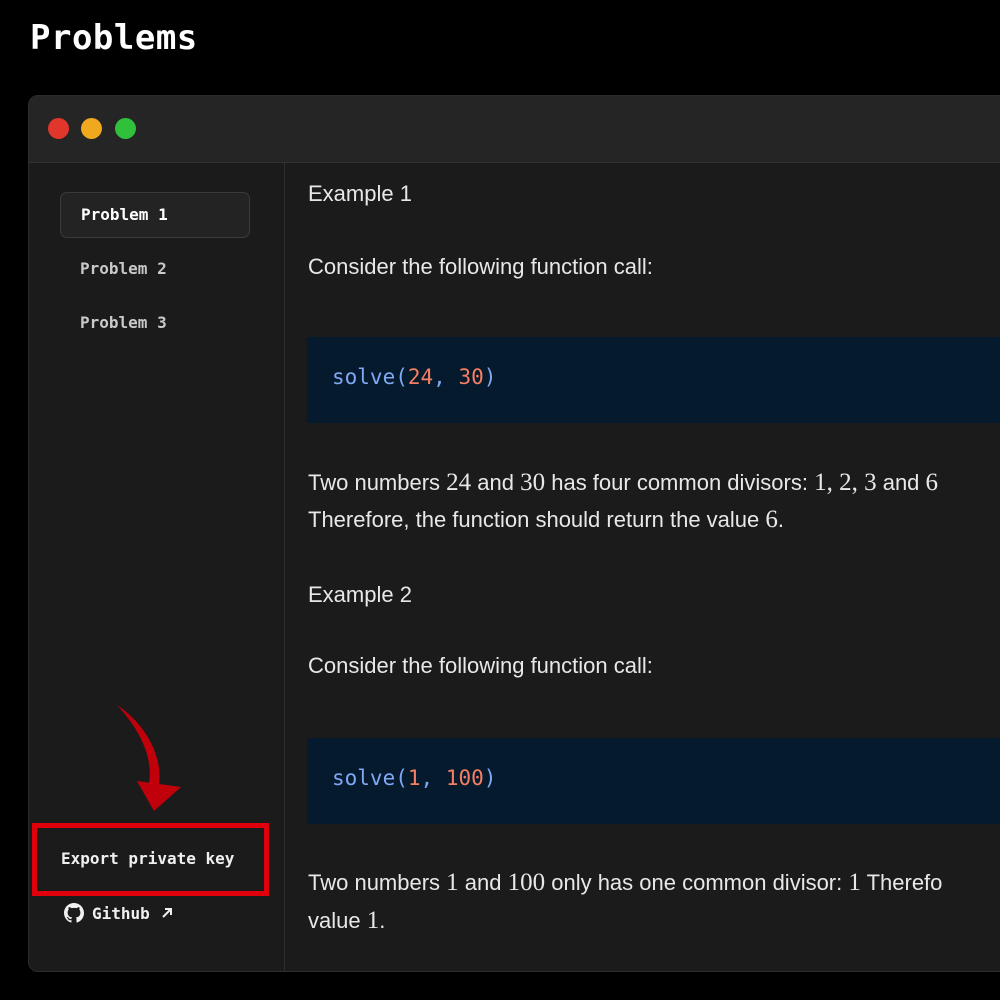  Describe the element at coordinates (125, 128) in the screenshot. I see `maximize-window-button` at that location.